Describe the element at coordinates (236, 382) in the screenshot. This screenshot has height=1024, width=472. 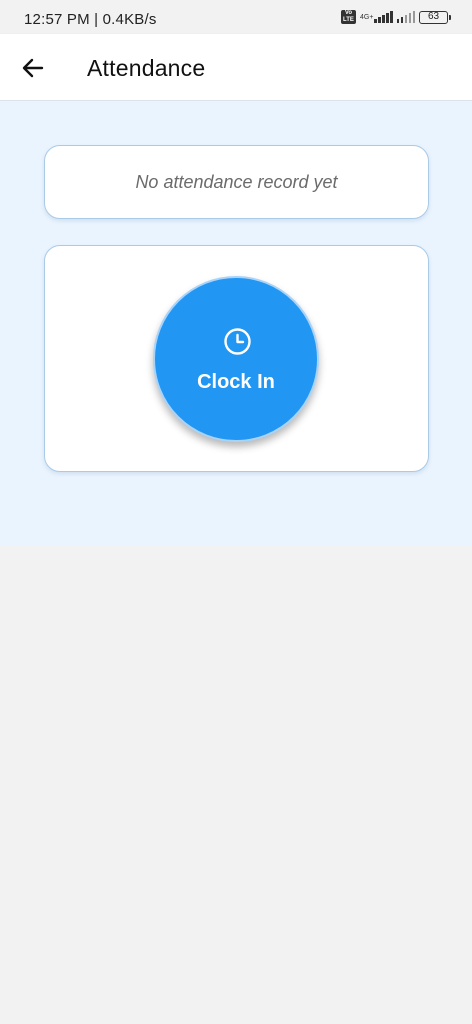
I see `clock-in-label: Clock In` at that location.